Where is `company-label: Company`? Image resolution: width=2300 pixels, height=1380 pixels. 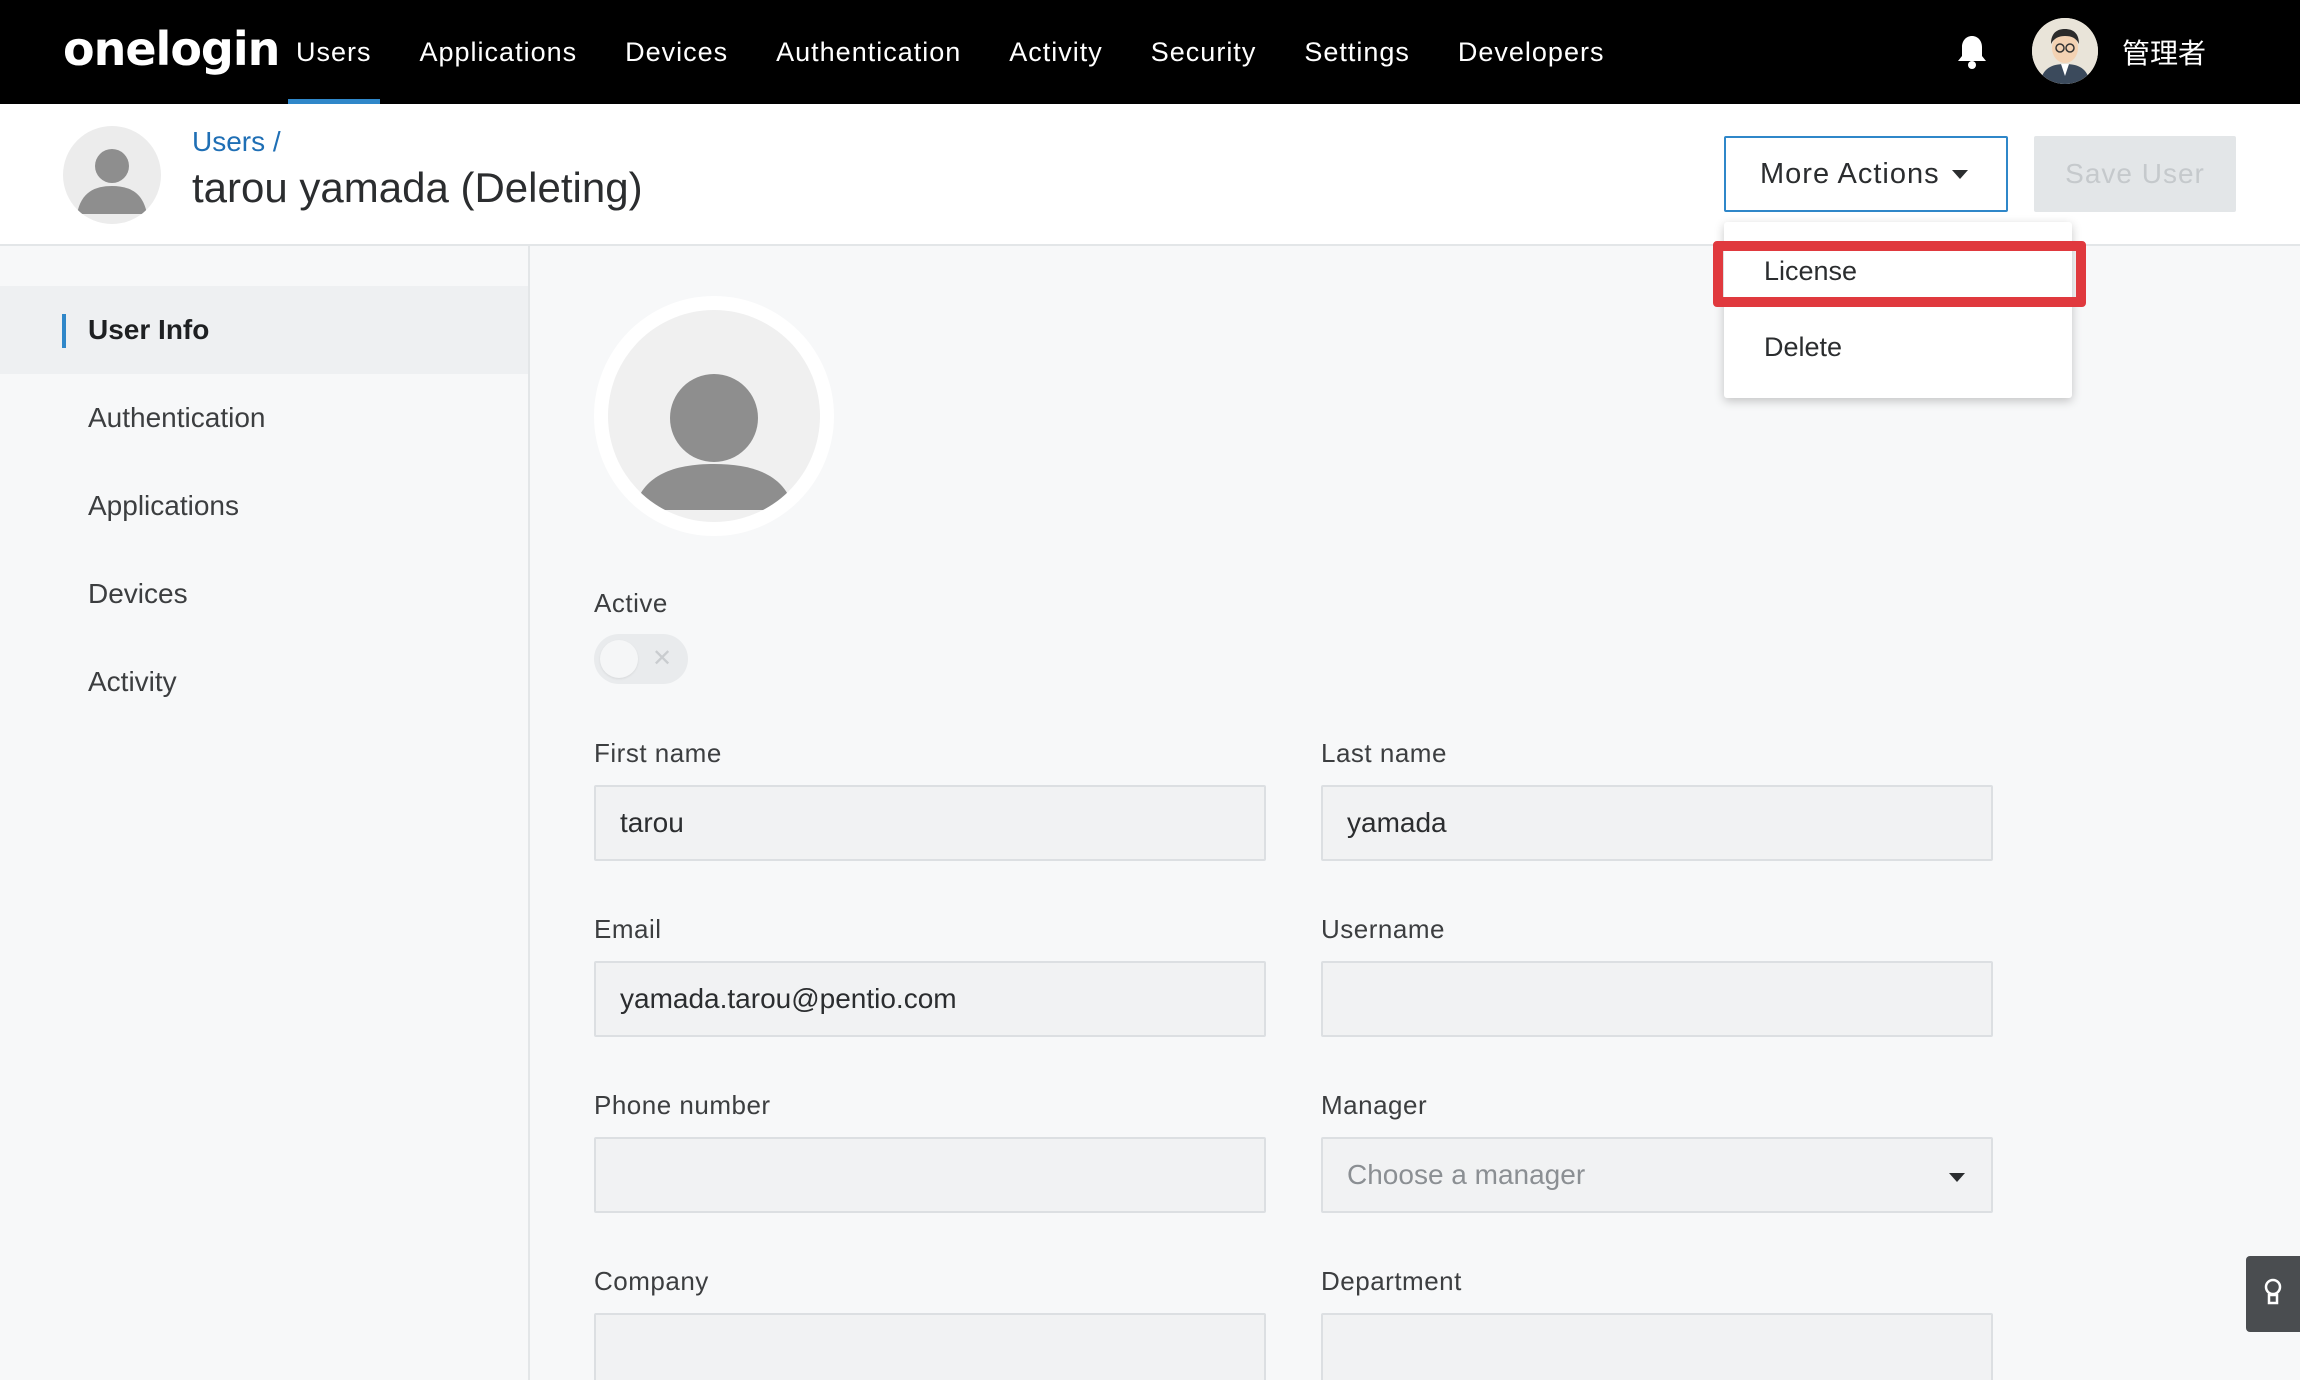
company-label: Company is located at coordinates (651, 1281).